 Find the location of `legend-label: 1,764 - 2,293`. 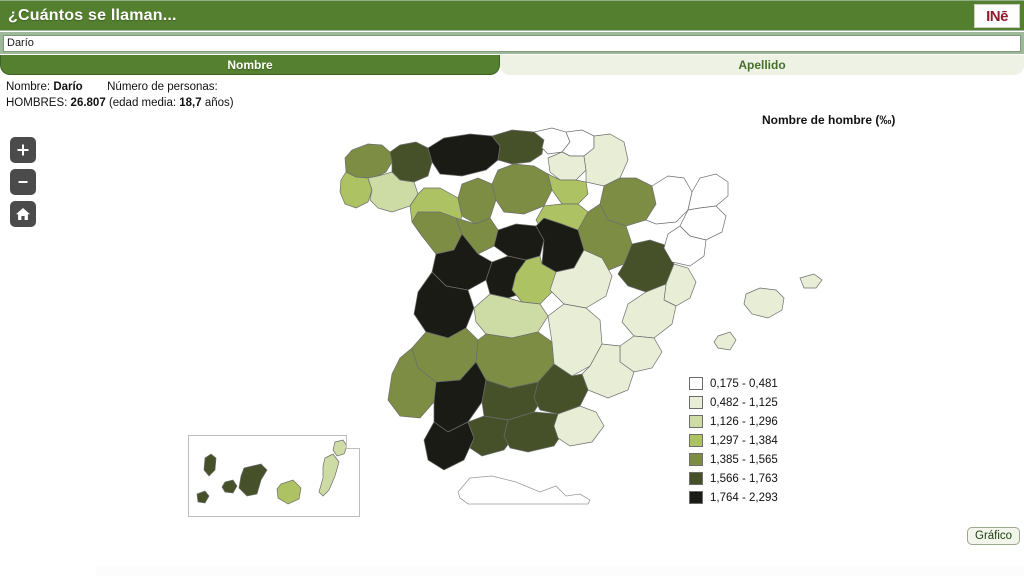

legend-label: 1,764 - 2,293 is located at coordinates (744, 497).